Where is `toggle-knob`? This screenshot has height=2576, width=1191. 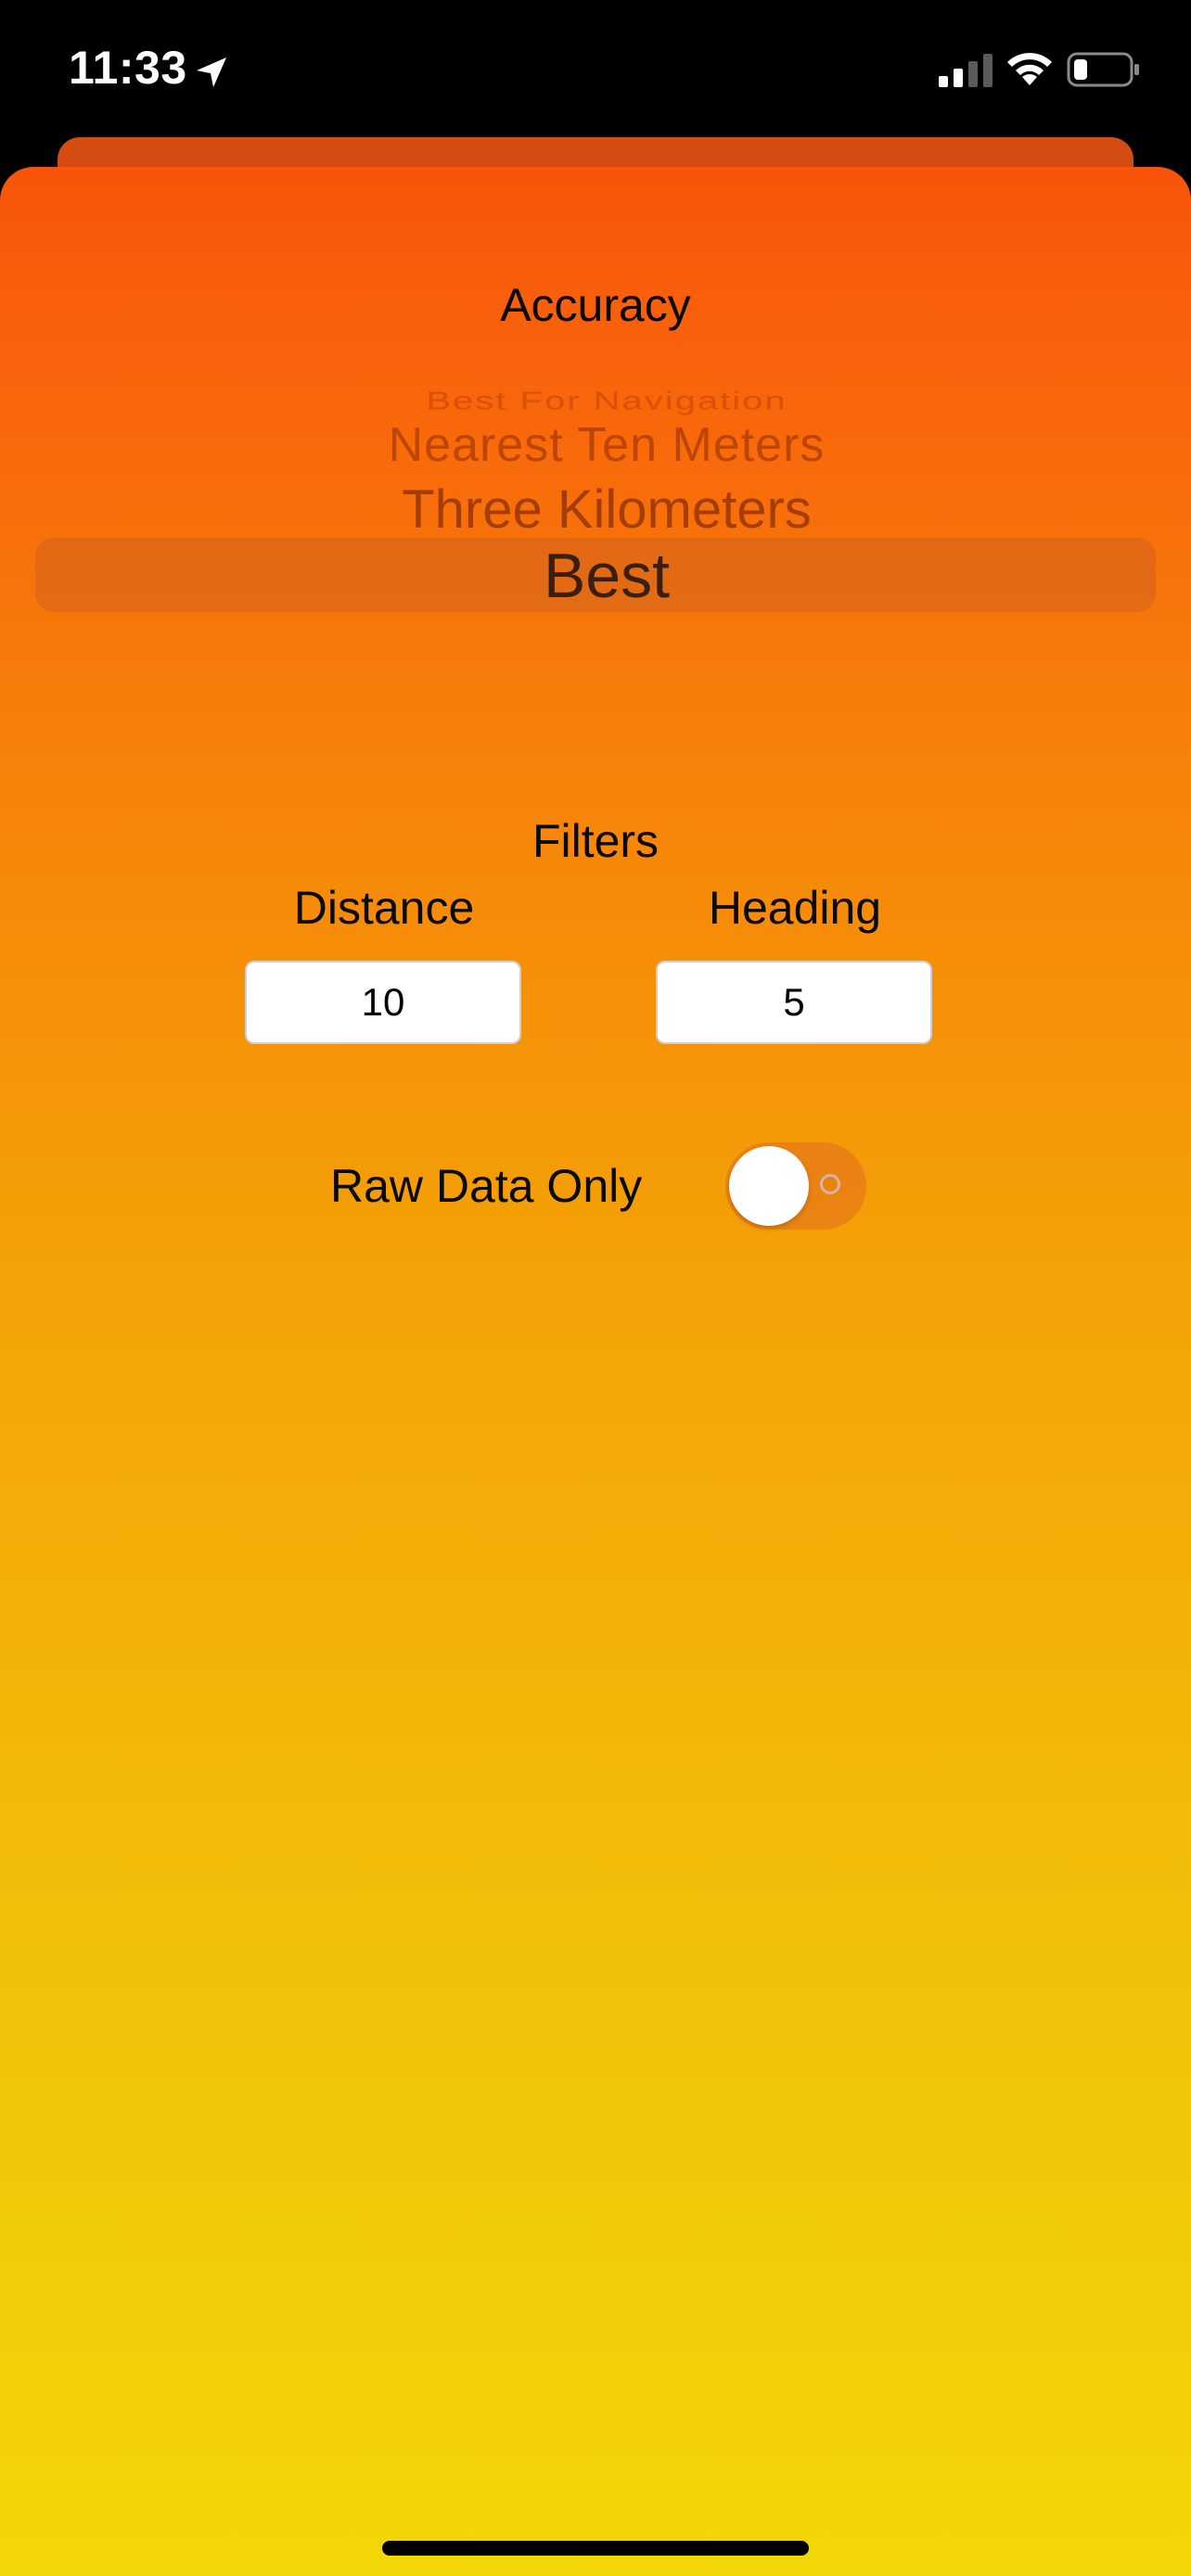
toggle-knob is located at coordinates (769, 1186).